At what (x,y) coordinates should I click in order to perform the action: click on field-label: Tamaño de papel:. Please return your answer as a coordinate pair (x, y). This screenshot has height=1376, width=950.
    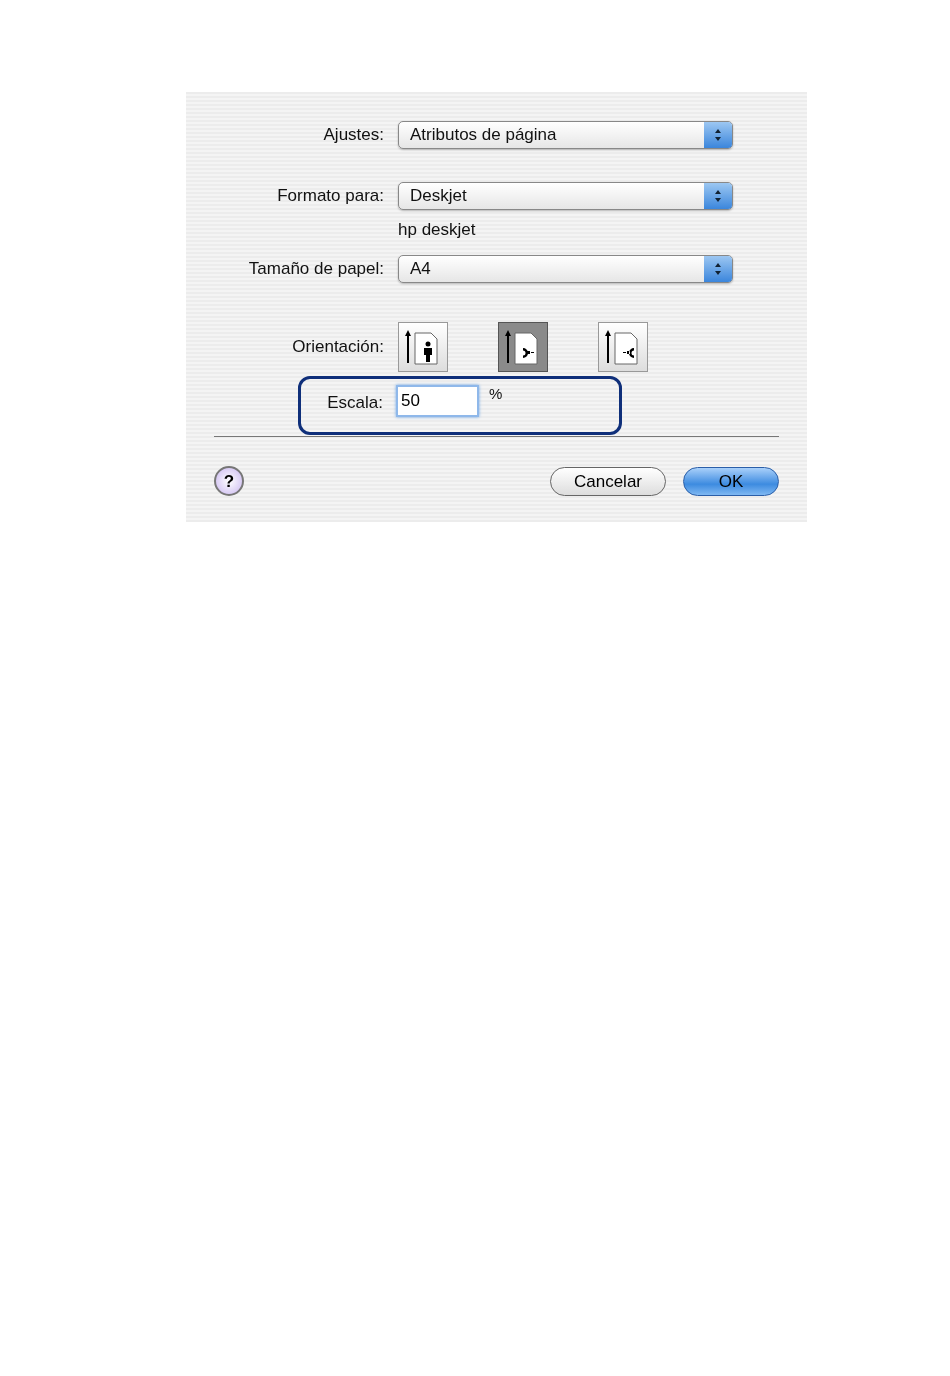
    Looking at the image, I should click on (315, 269).